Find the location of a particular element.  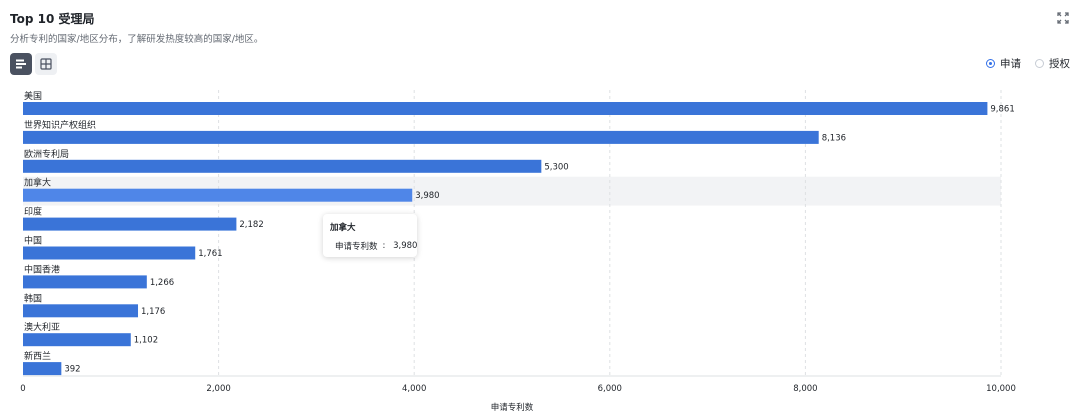

category-label: 澳大利亚 is located at coordinates (42, 327).